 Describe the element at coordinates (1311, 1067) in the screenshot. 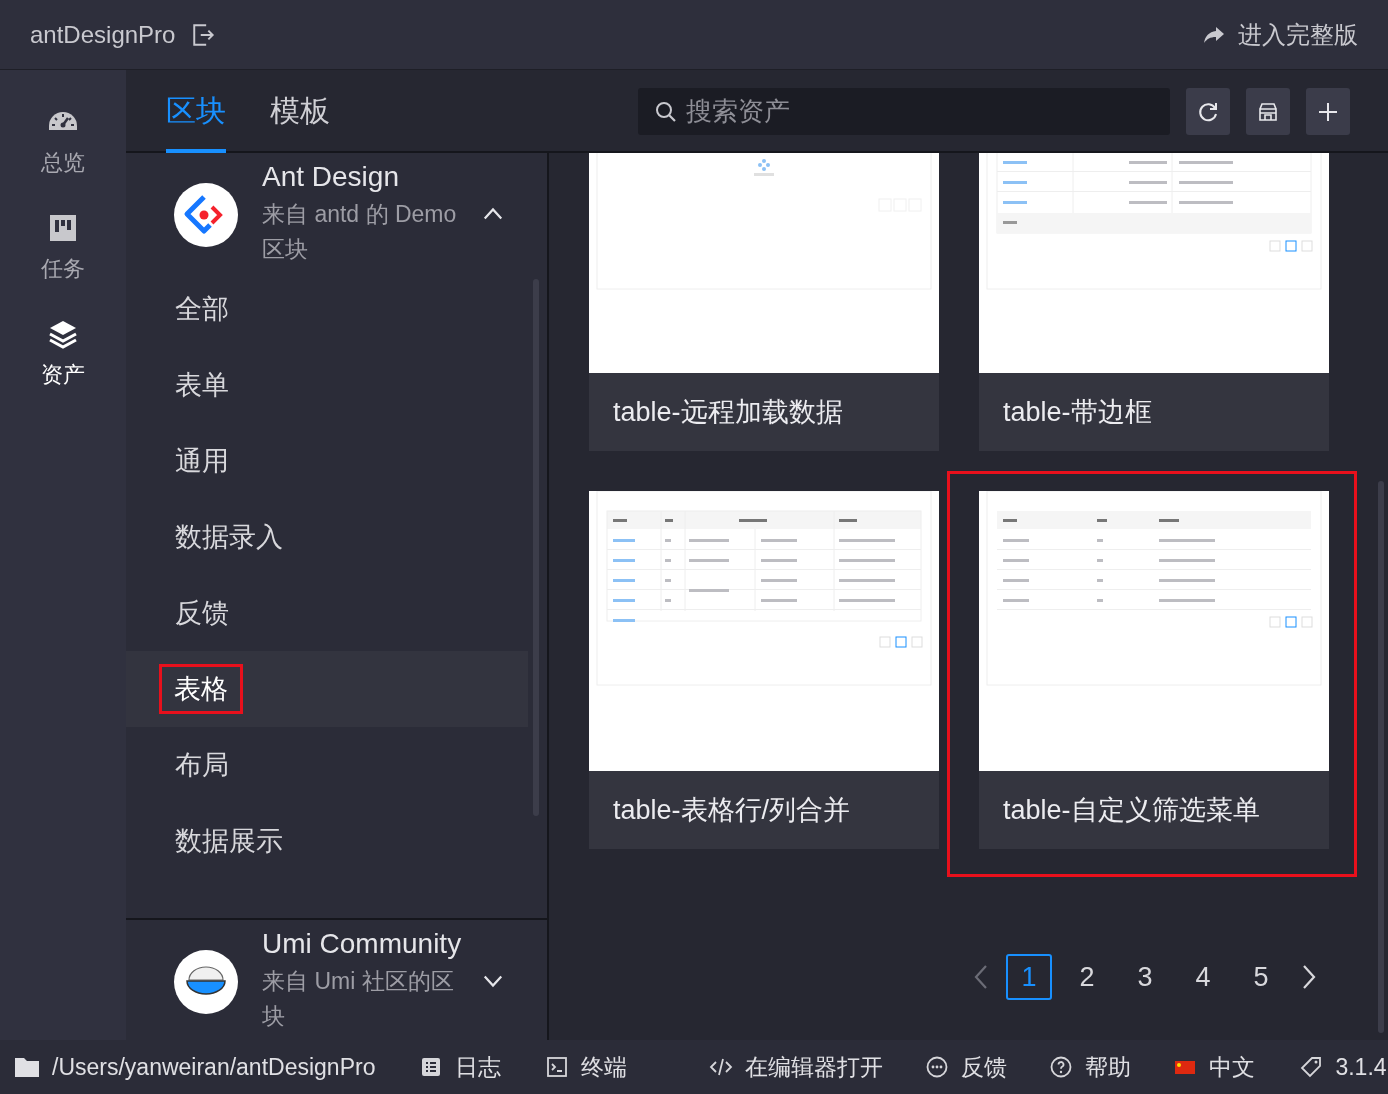

I see `tag-icon` at that location.